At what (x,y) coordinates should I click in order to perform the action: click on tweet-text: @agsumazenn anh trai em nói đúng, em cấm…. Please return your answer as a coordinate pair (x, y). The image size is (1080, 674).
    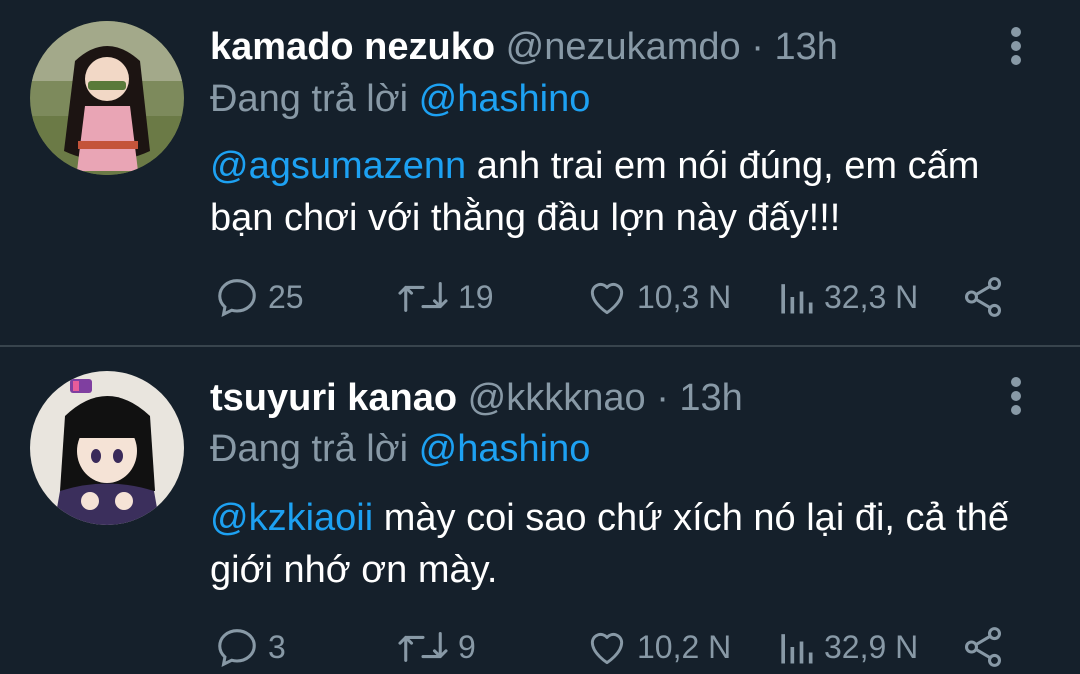
    Looking at the image, I should click on (610, 192).